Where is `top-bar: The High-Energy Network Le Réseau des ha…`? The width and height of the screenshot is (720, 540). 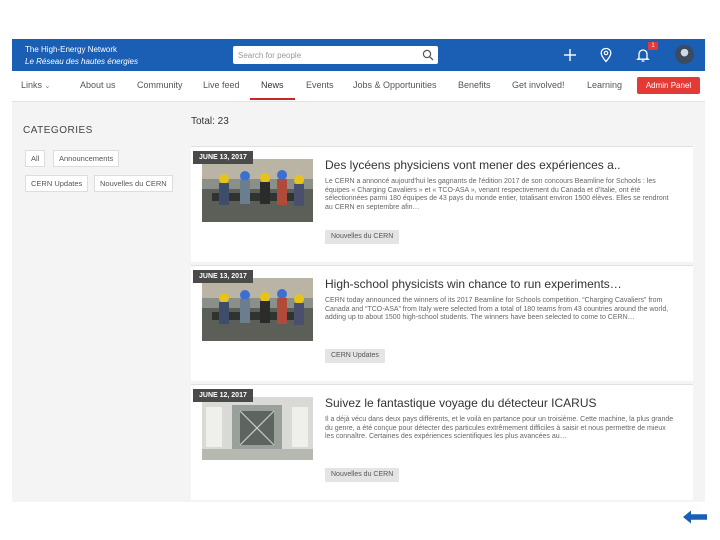
top-bar: The High-Energy Network Le Réseau des ha… is located at coordinates (358, 55).